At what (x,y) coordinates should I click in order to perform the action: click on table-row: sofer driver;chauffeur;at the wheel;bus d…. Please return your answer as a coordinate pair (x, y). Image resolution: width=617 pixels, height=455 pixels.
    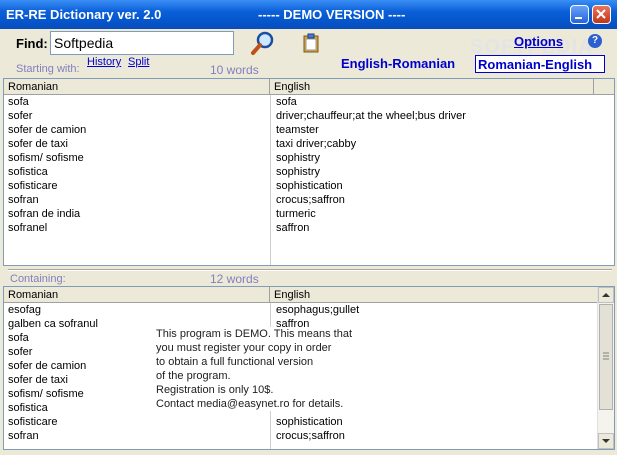
    Looking at the image, I should click on (299, 117).